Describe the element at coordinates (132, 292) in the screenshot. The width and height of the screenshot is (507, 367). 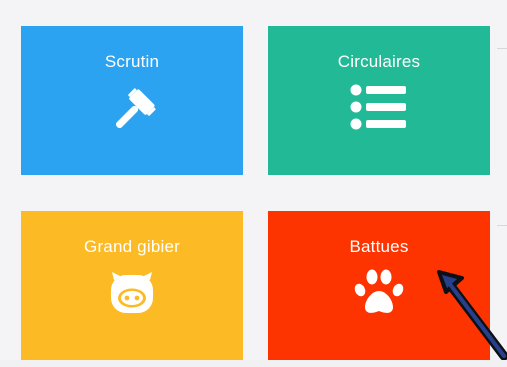
I see `boar-icon` at that location.